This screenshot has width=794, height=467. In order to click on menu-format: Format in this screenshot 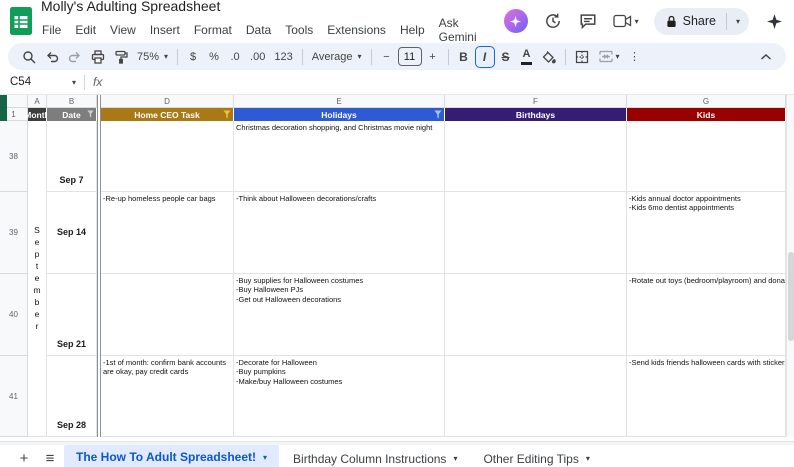, I will do `click(213, 30)`.